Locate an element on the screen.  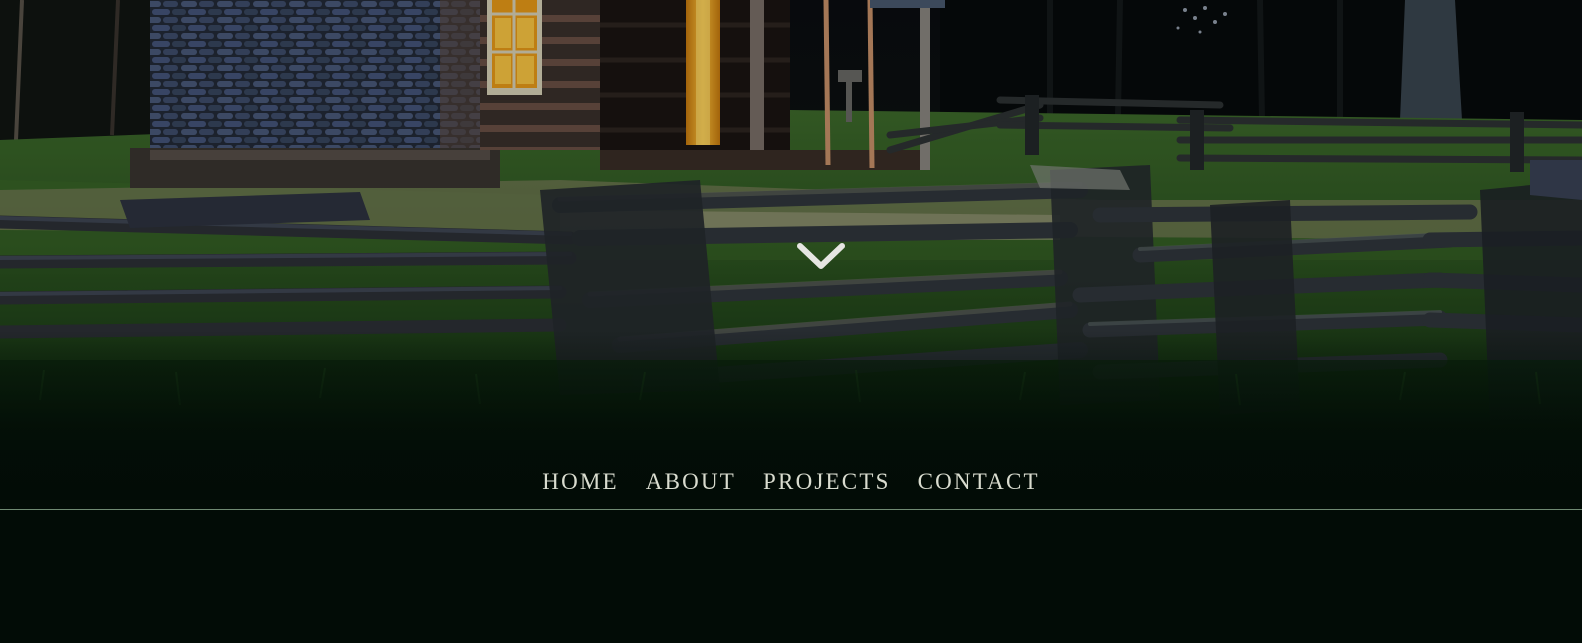
nav-link-projects: PROJECTS is located at coordinates (827, 481).